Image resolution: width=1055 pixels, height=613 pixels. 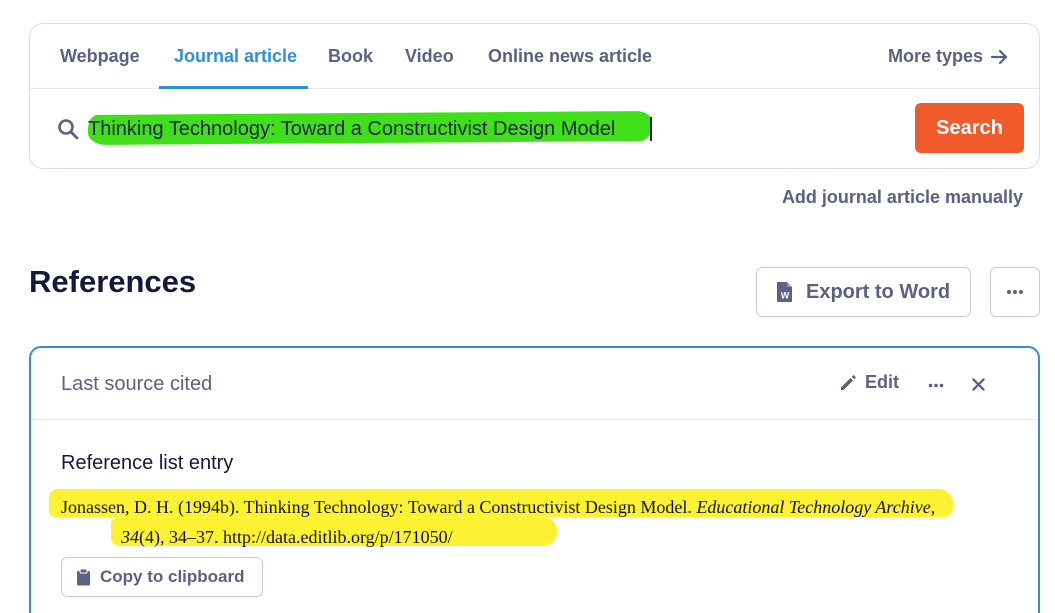 I want to click on active-tab-indicator, so click(x=233, y=87).